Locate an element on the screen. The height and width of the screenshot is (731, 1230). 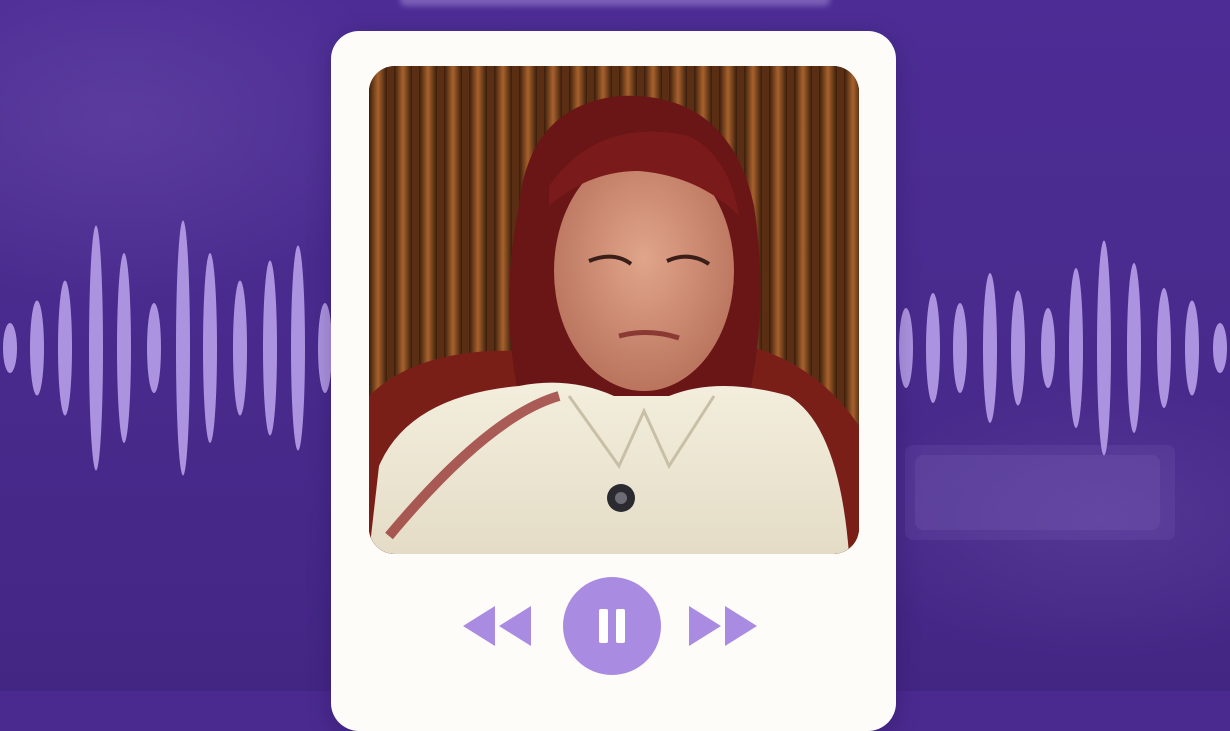
playback-controls is located at coordinates (613, 626).